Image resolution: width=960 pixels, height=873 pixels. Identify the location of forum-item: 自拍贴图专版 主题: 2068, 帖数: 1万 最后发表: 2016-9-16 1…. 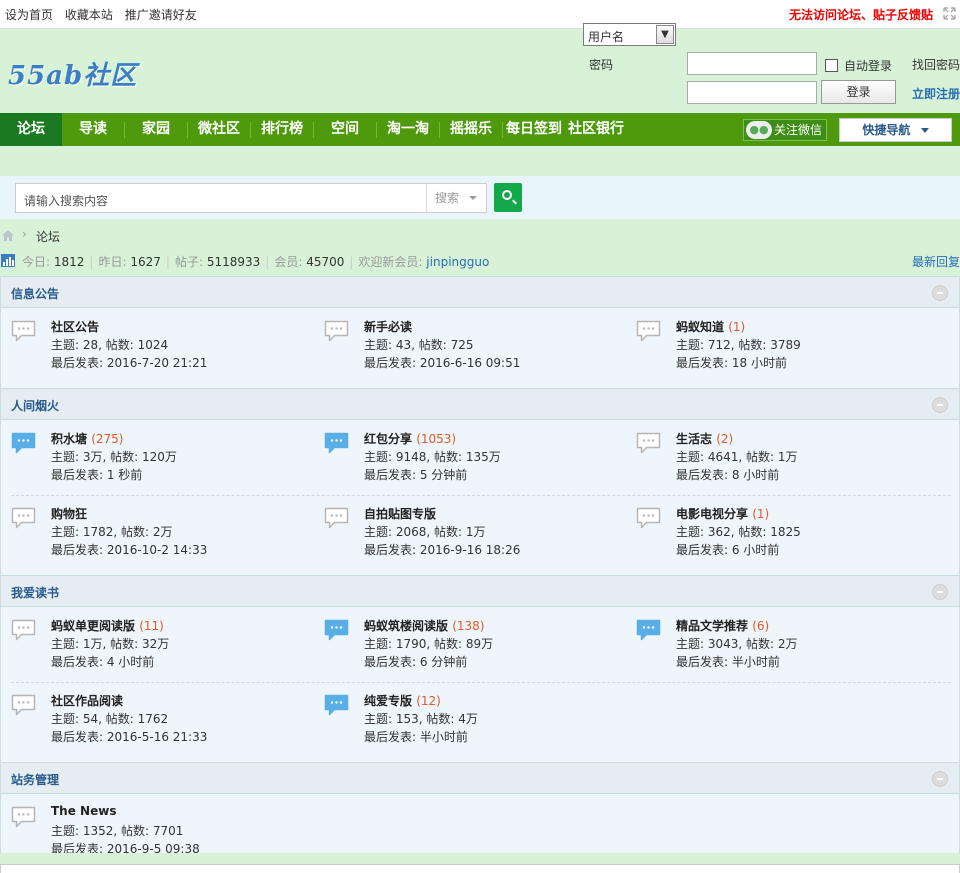
(474, 535).